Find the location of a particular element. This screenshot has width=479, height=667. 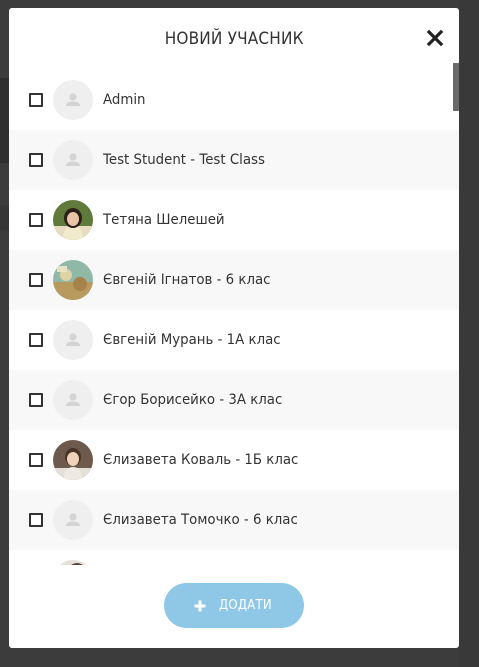

backdrop-right-edge is located at coordinates (469, 333).